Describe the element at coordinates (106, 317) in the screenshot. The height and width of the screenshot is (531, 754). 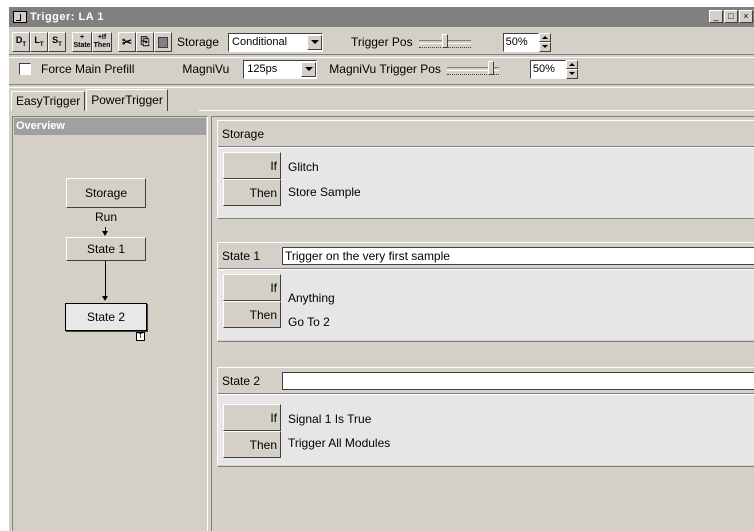
I see `flow-node-state-2: State 2` at that location.